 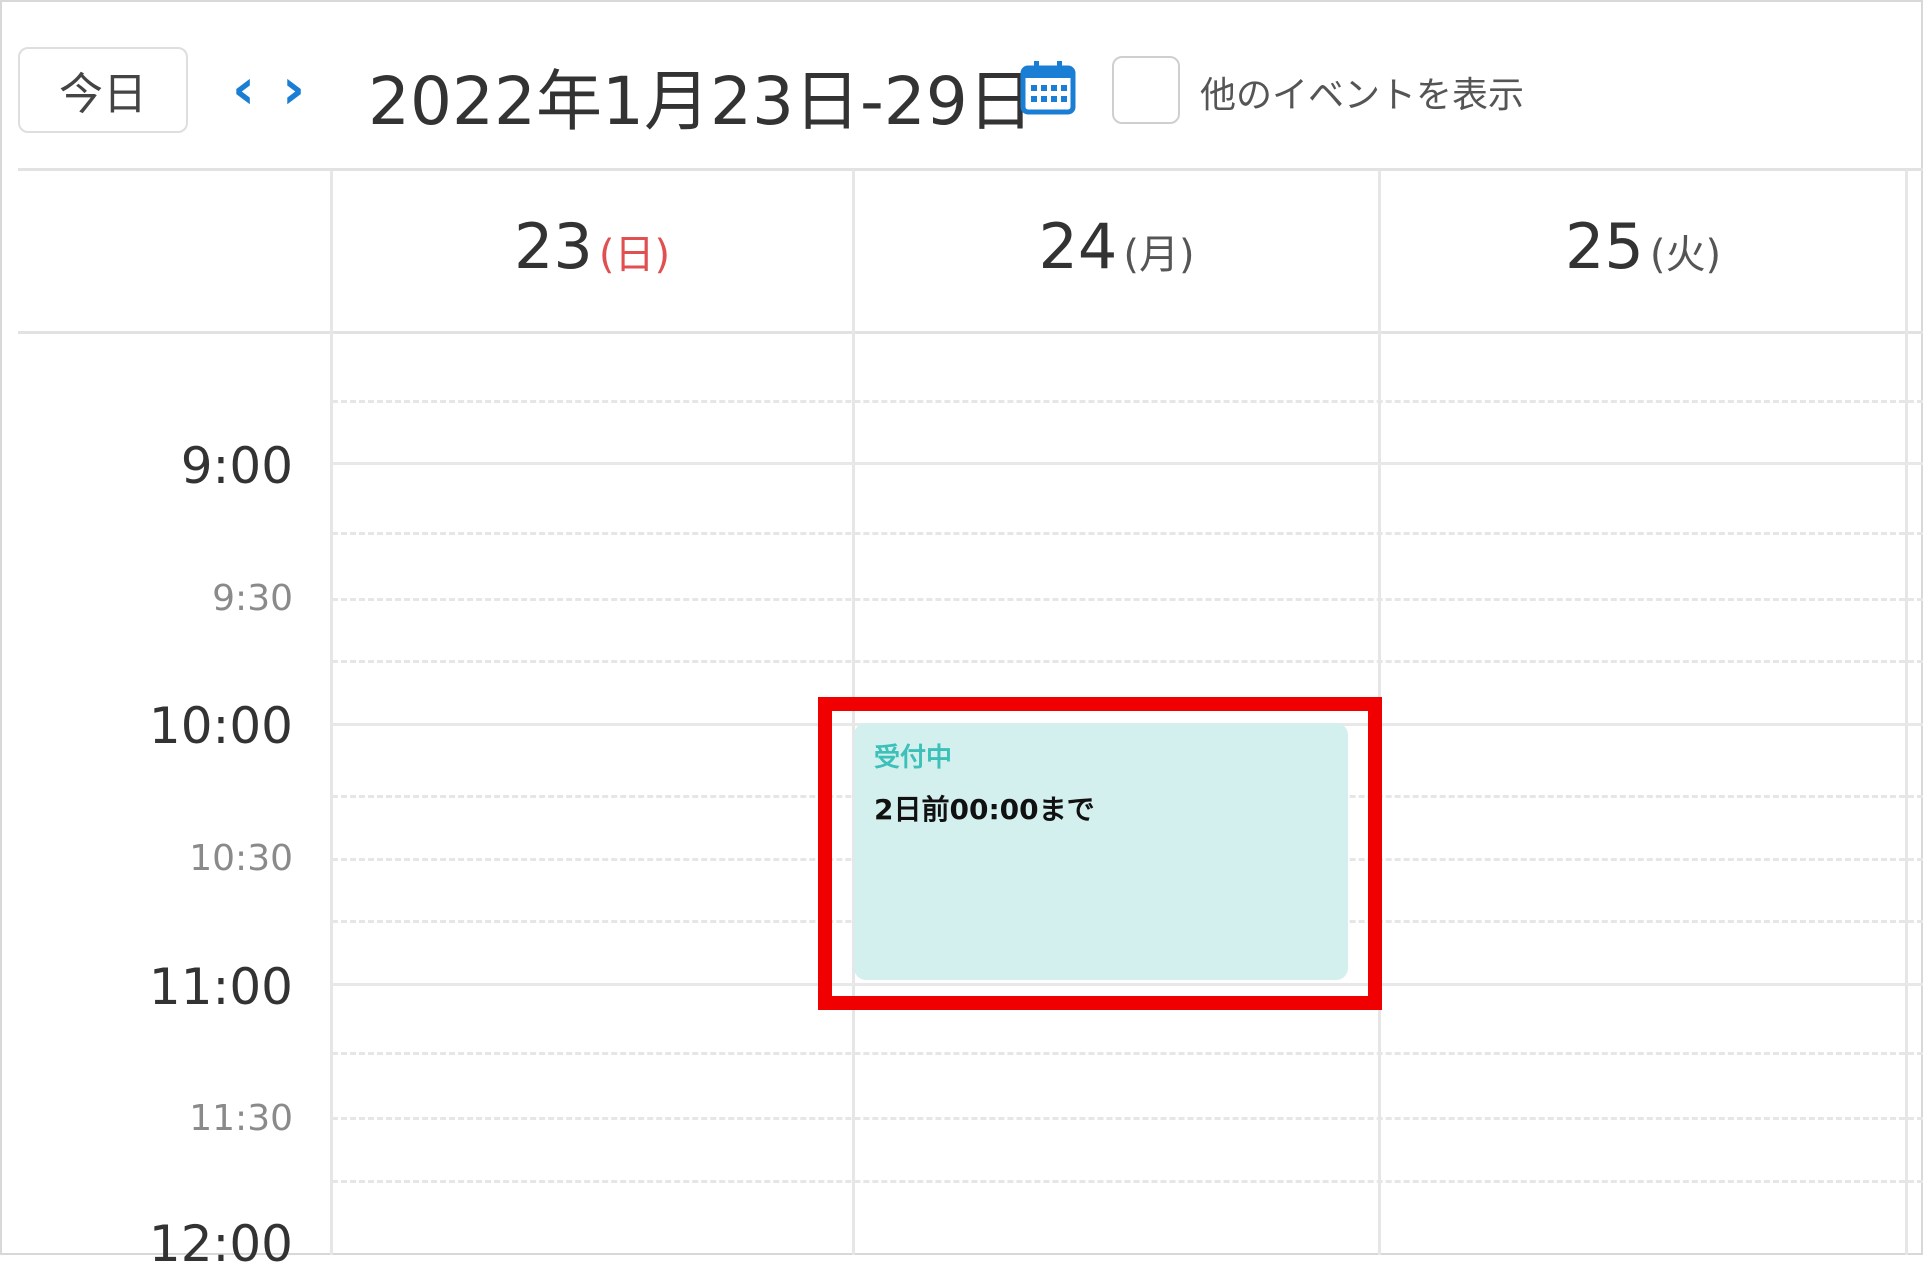 I want to click on day-column-divider, so click(x=1906, y=712).